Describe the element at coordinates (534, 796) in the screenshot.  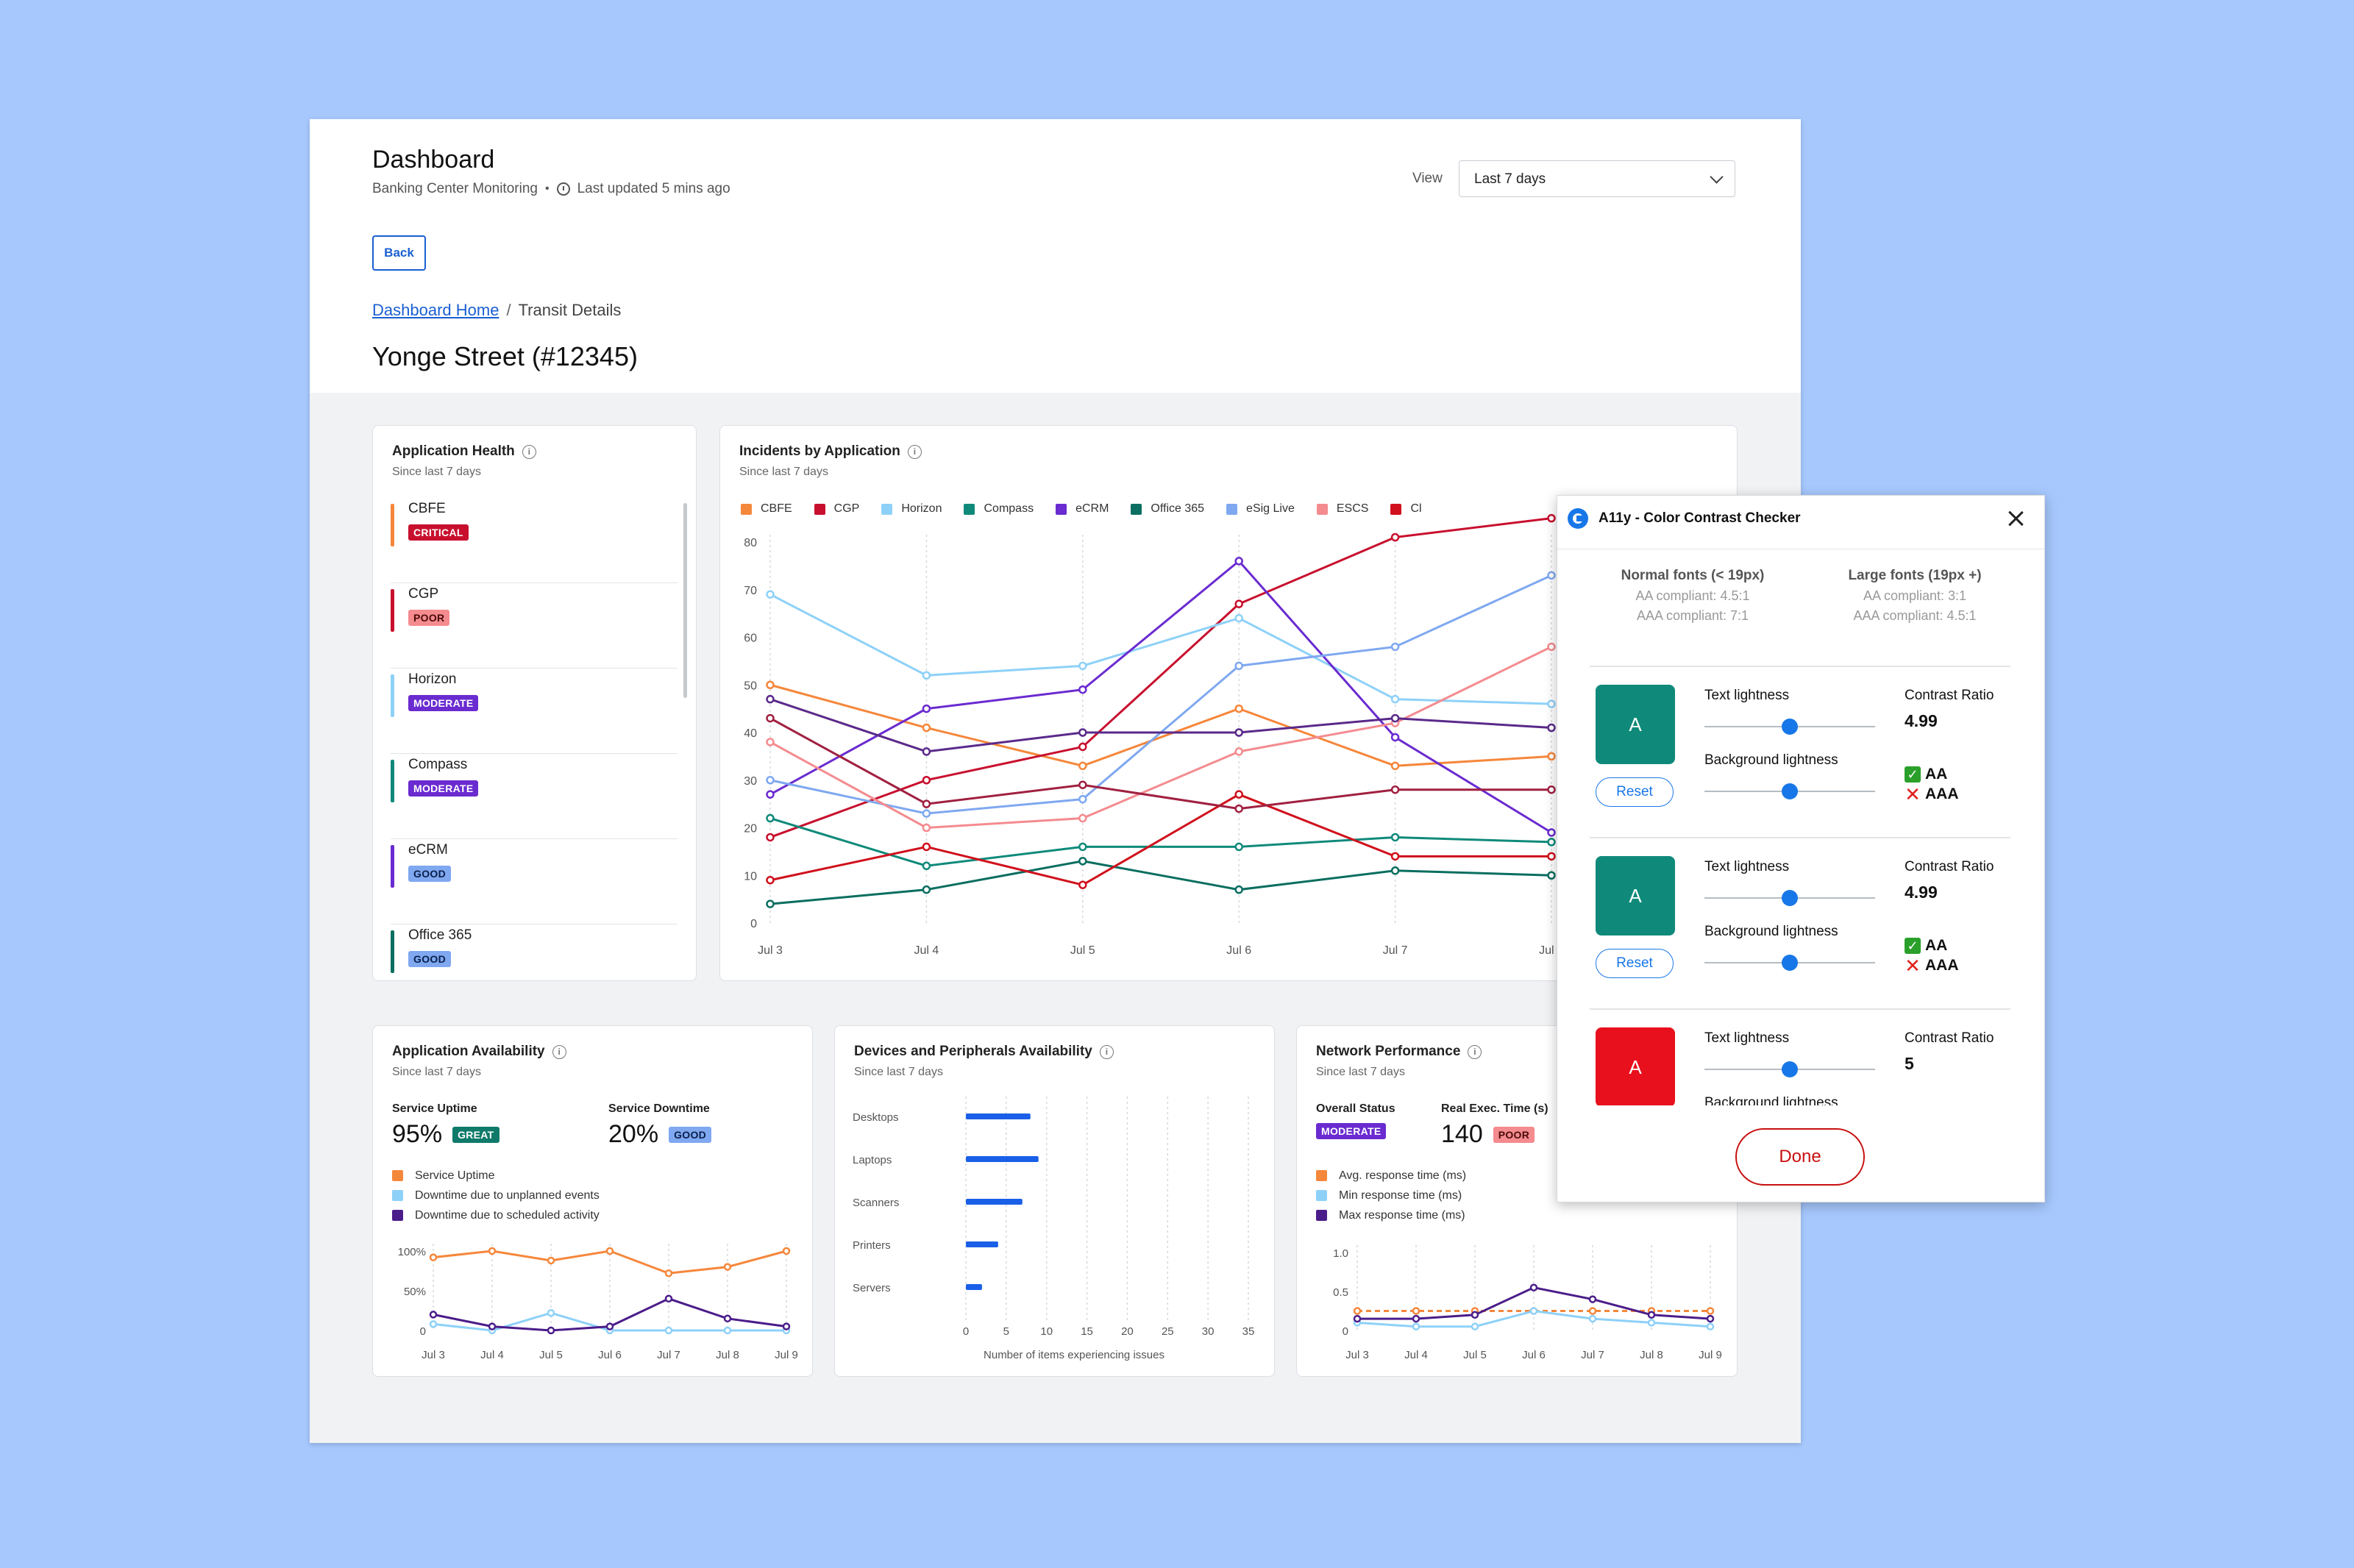
I see `health-list-item: Compass MODERATE` at that location.